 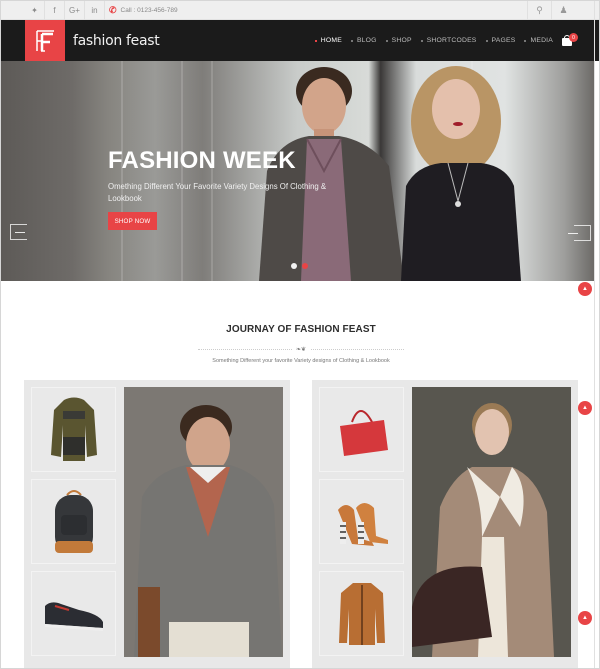 What do you see at coordinates (202, 160) in the screenshot?
I see `hero-title: FASHION WEEK` at bounding box center [202, 160].